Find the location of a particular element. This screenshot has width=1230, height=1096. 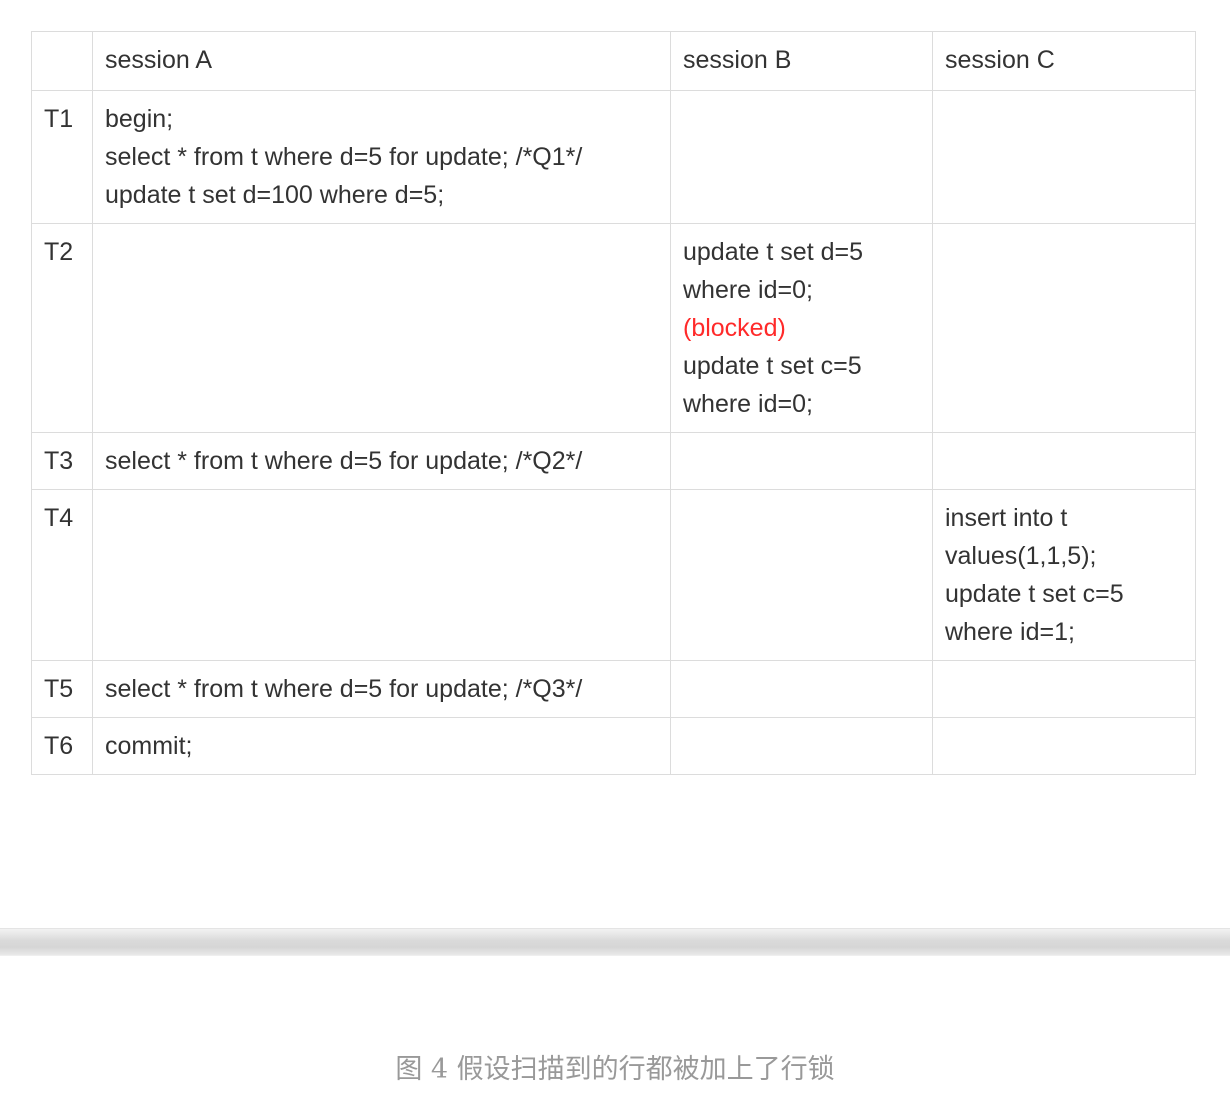

time-cell: T3 is located at coordinates (62, 461).